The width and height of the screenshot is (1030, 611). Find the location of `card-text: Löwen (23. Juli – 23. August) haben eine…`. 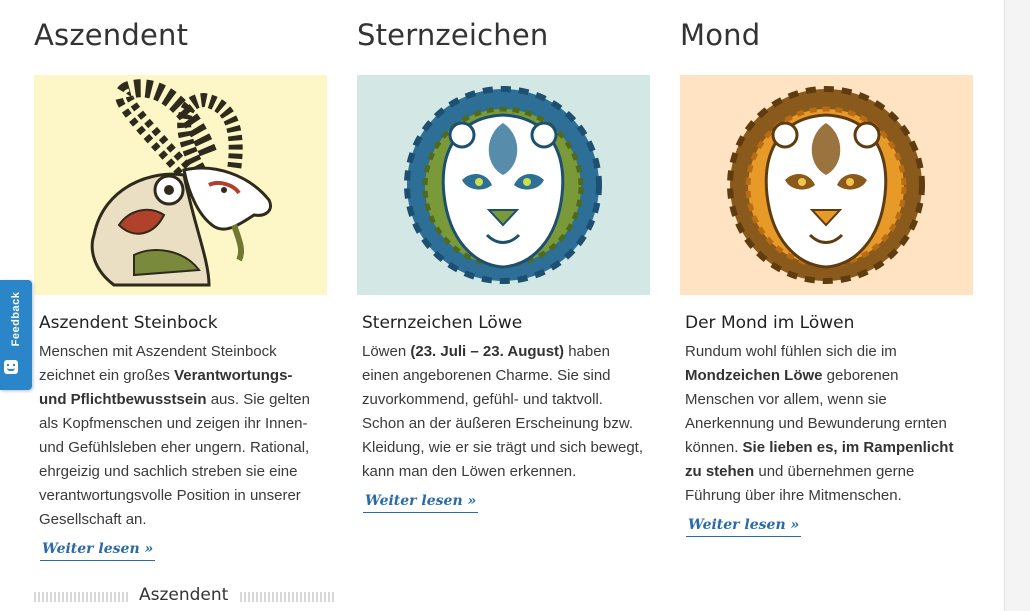

card-text: Löwen (23. Juli – 23. August) haben eine… is located at coordinates (502, 411).